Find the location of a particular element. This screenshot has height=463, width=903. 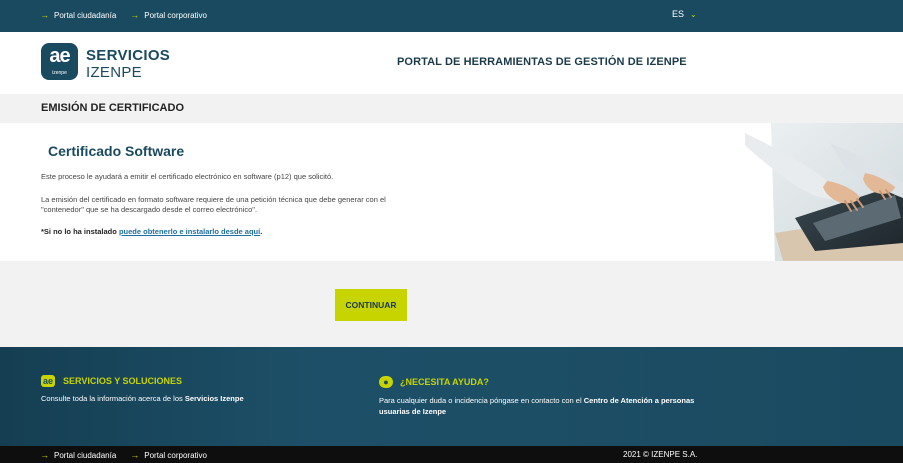

brand-line-1: SERVICIOS is located at coordinates (128, 55).